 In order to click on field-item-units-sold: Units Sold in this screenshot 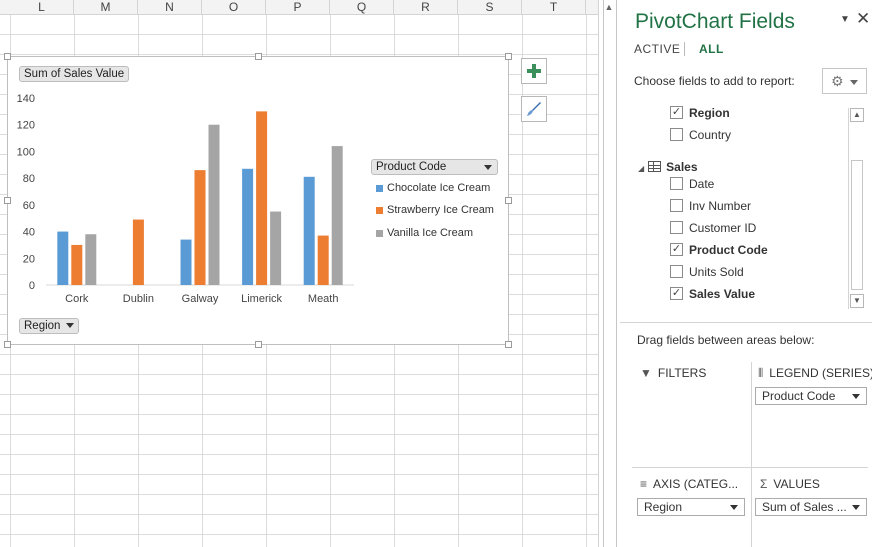, I will do `click(707, 274)`.